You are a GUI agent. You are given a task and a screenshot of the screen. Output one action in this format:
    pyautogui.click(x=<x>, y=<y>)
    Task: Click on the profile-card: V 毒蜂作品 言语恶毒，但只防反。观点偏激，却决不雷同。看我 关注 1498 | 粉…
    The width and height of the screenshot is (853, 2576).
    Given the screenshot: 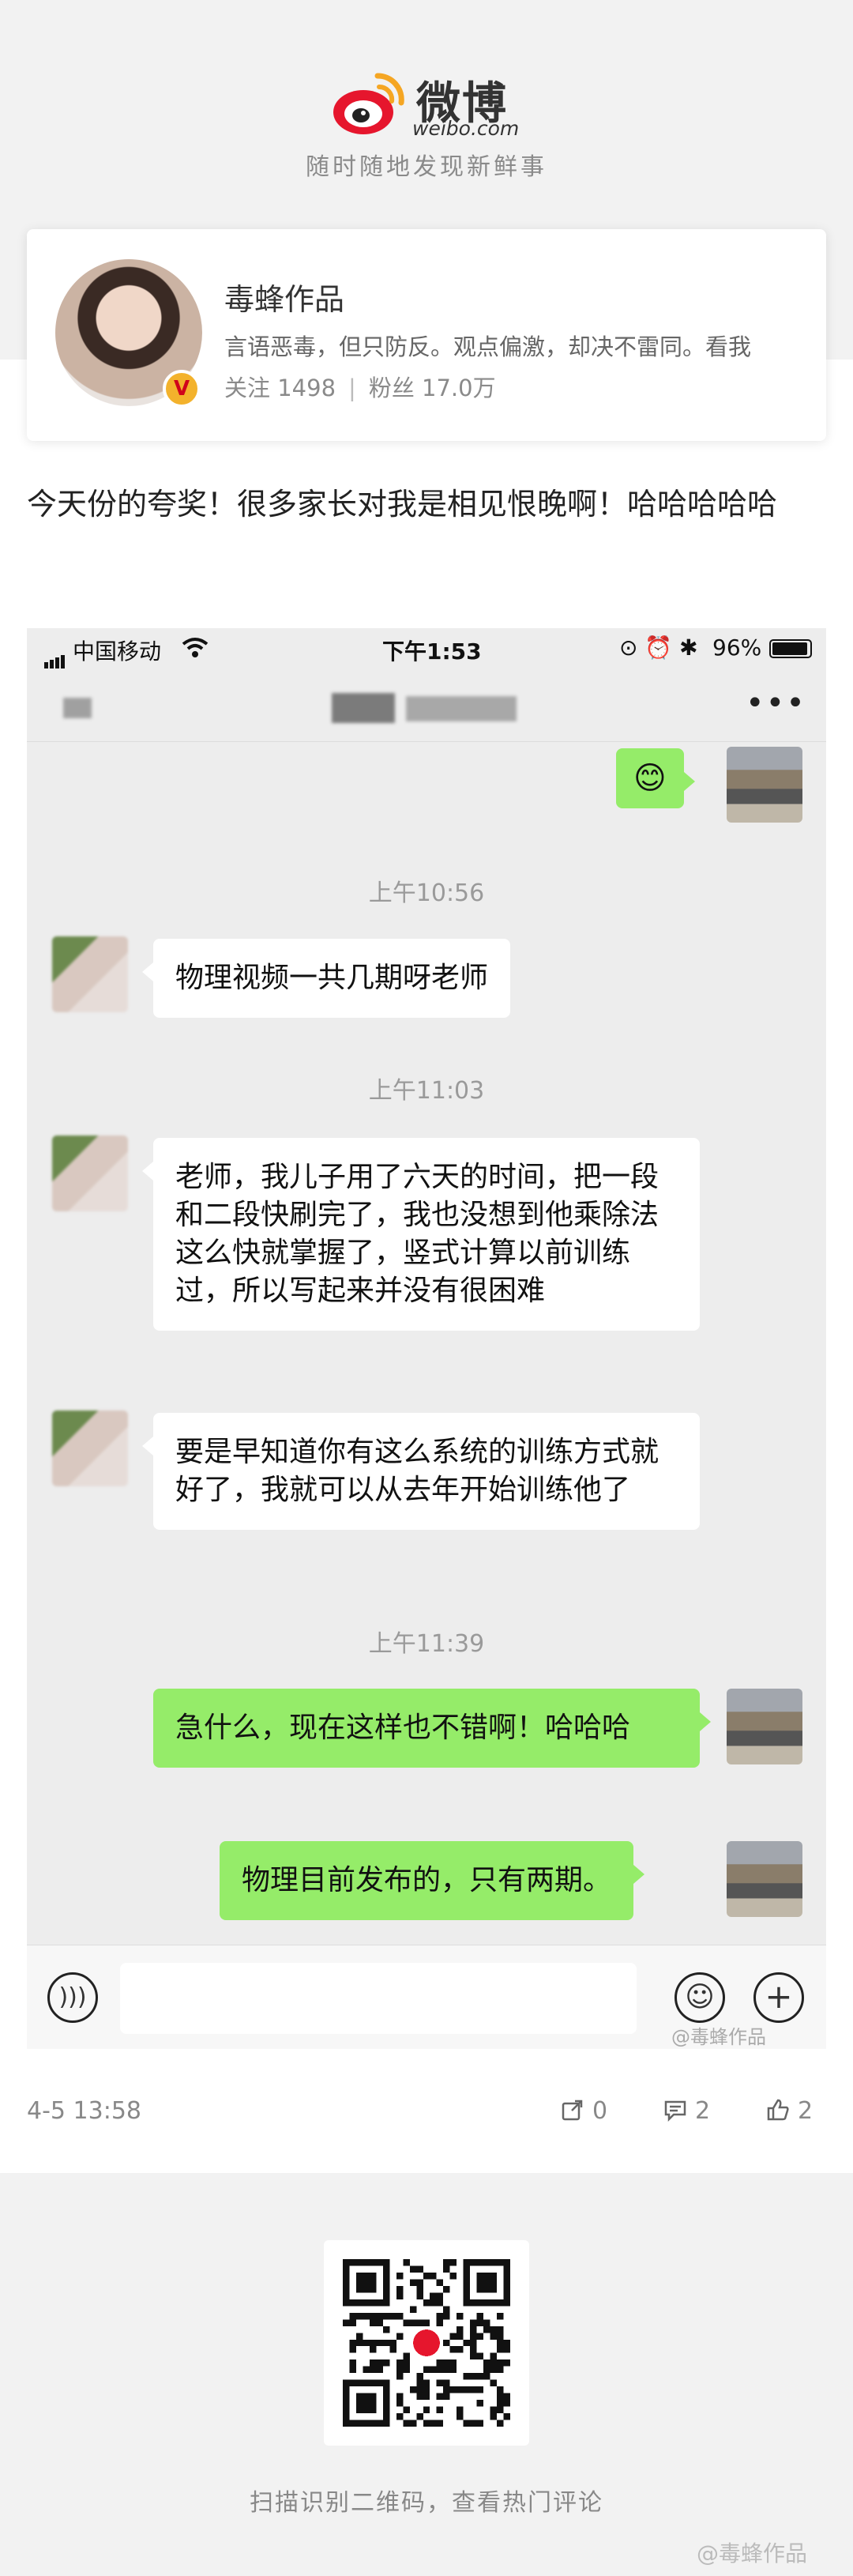 What is the action you would take?
    pyautogui.click(x=426, y=335)
    